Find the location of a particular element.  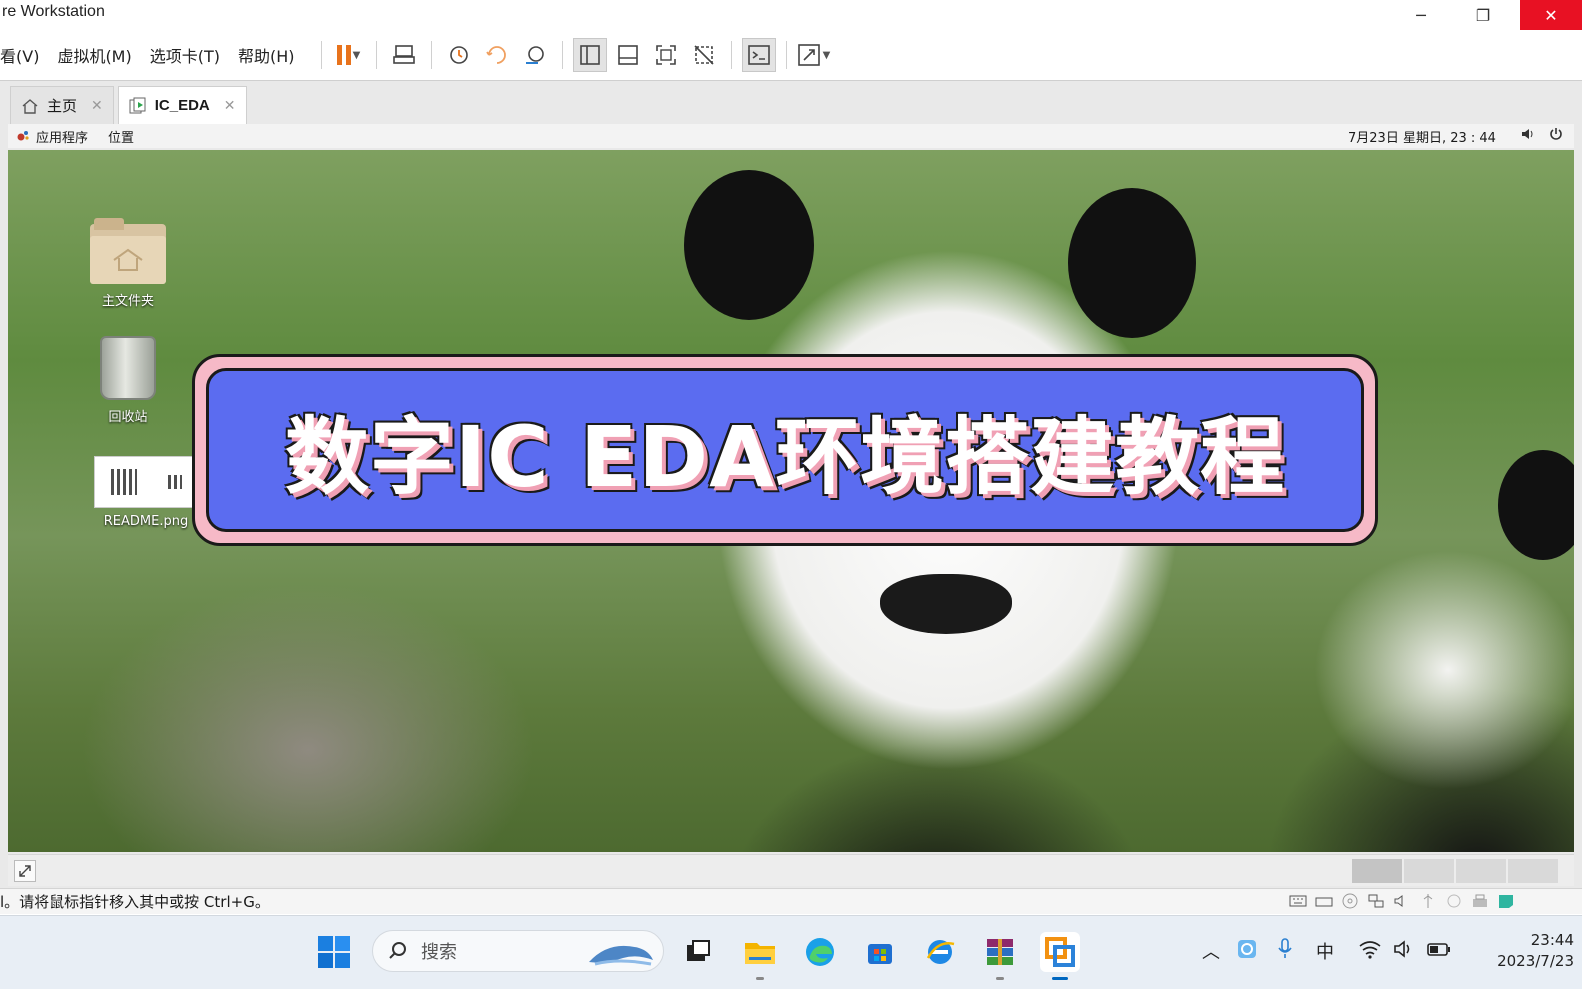

desktop-icon-trash: 回收站 is located at coordinates (128, 380).